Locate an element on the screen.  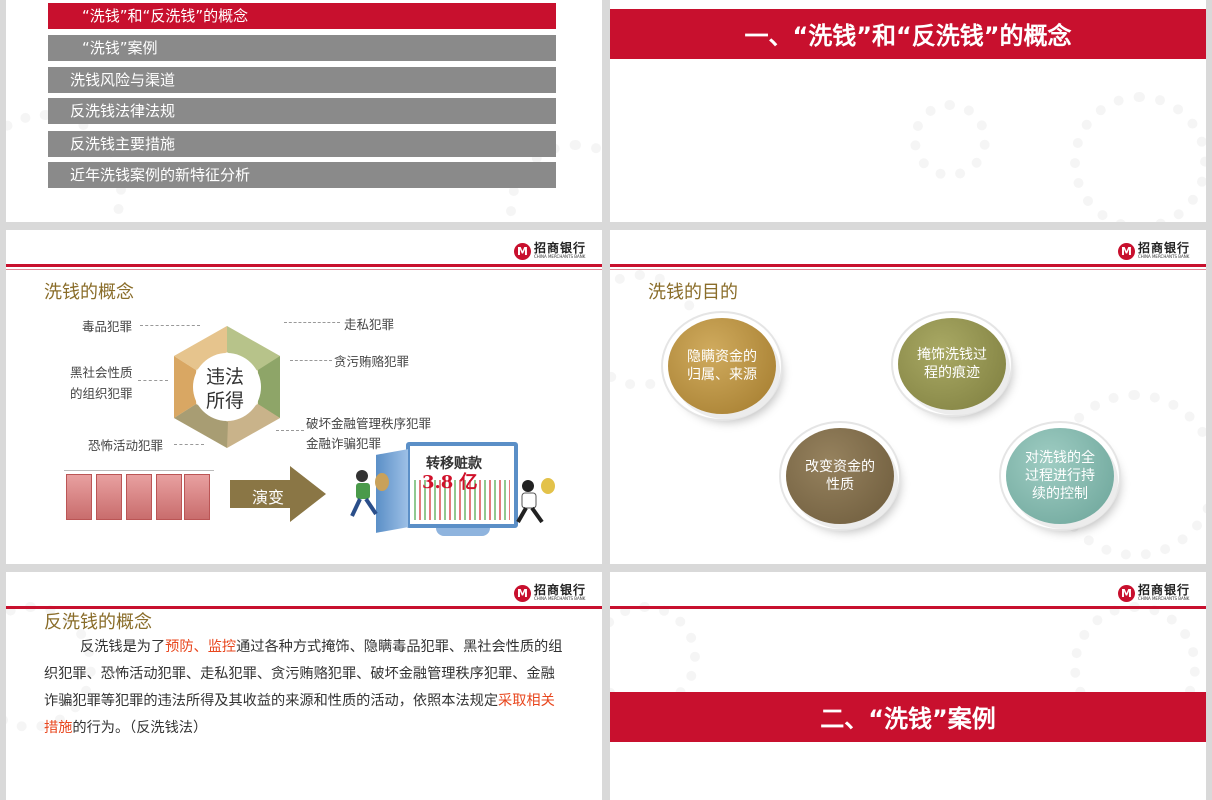
menu-item-concept: “洗钱”和“反洗钱”的概念 is located at coordinates (302, 16).